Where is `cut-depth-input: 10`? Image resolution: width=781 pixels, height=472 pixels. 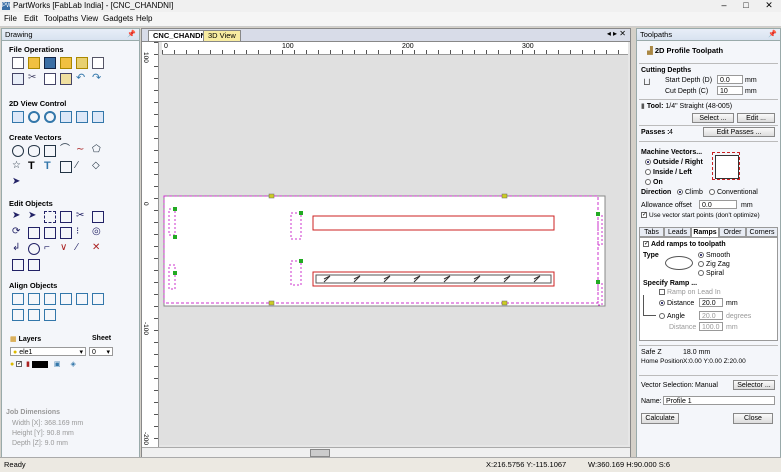 cut-depth-input: 10 is located at coordinates (730, 90).